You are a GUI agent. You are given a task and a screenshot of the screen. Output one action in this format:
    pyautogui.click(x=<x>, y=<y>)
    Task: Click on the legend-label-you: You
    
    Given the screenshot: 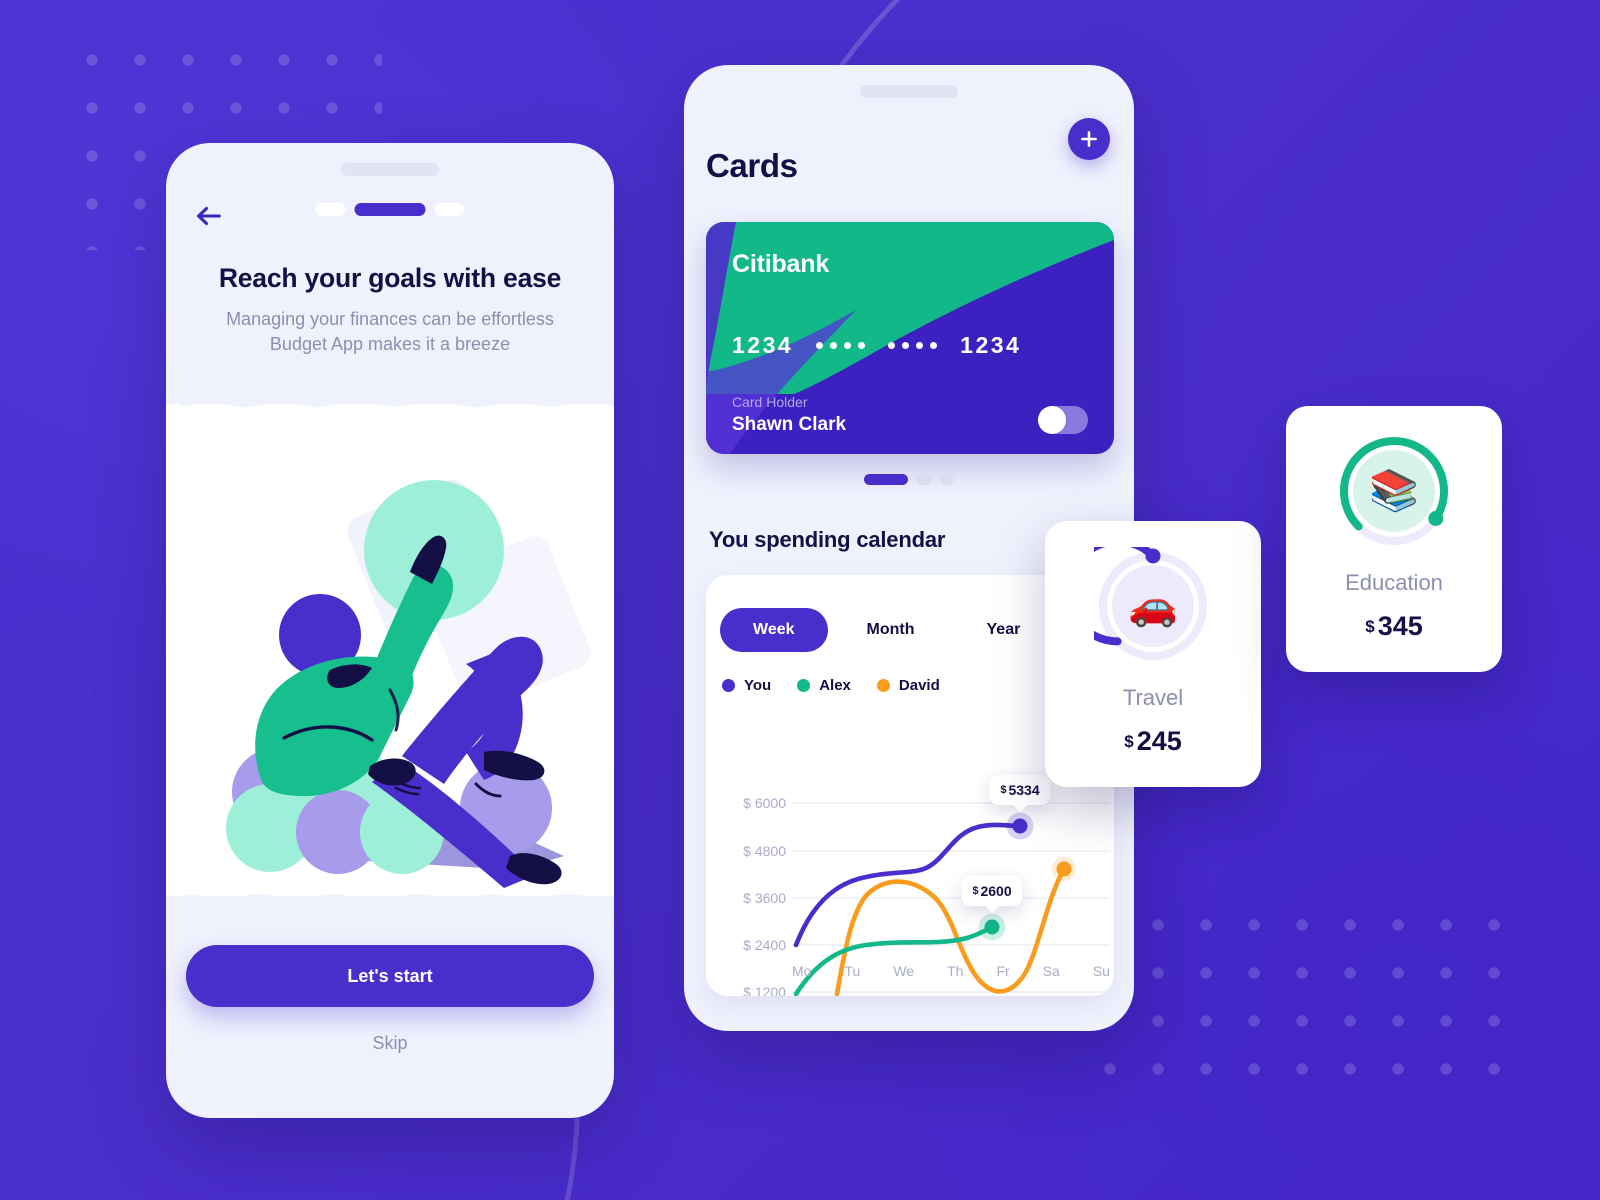 What is the action you would take?
    pyautogui.click(x=758, y=685)
    